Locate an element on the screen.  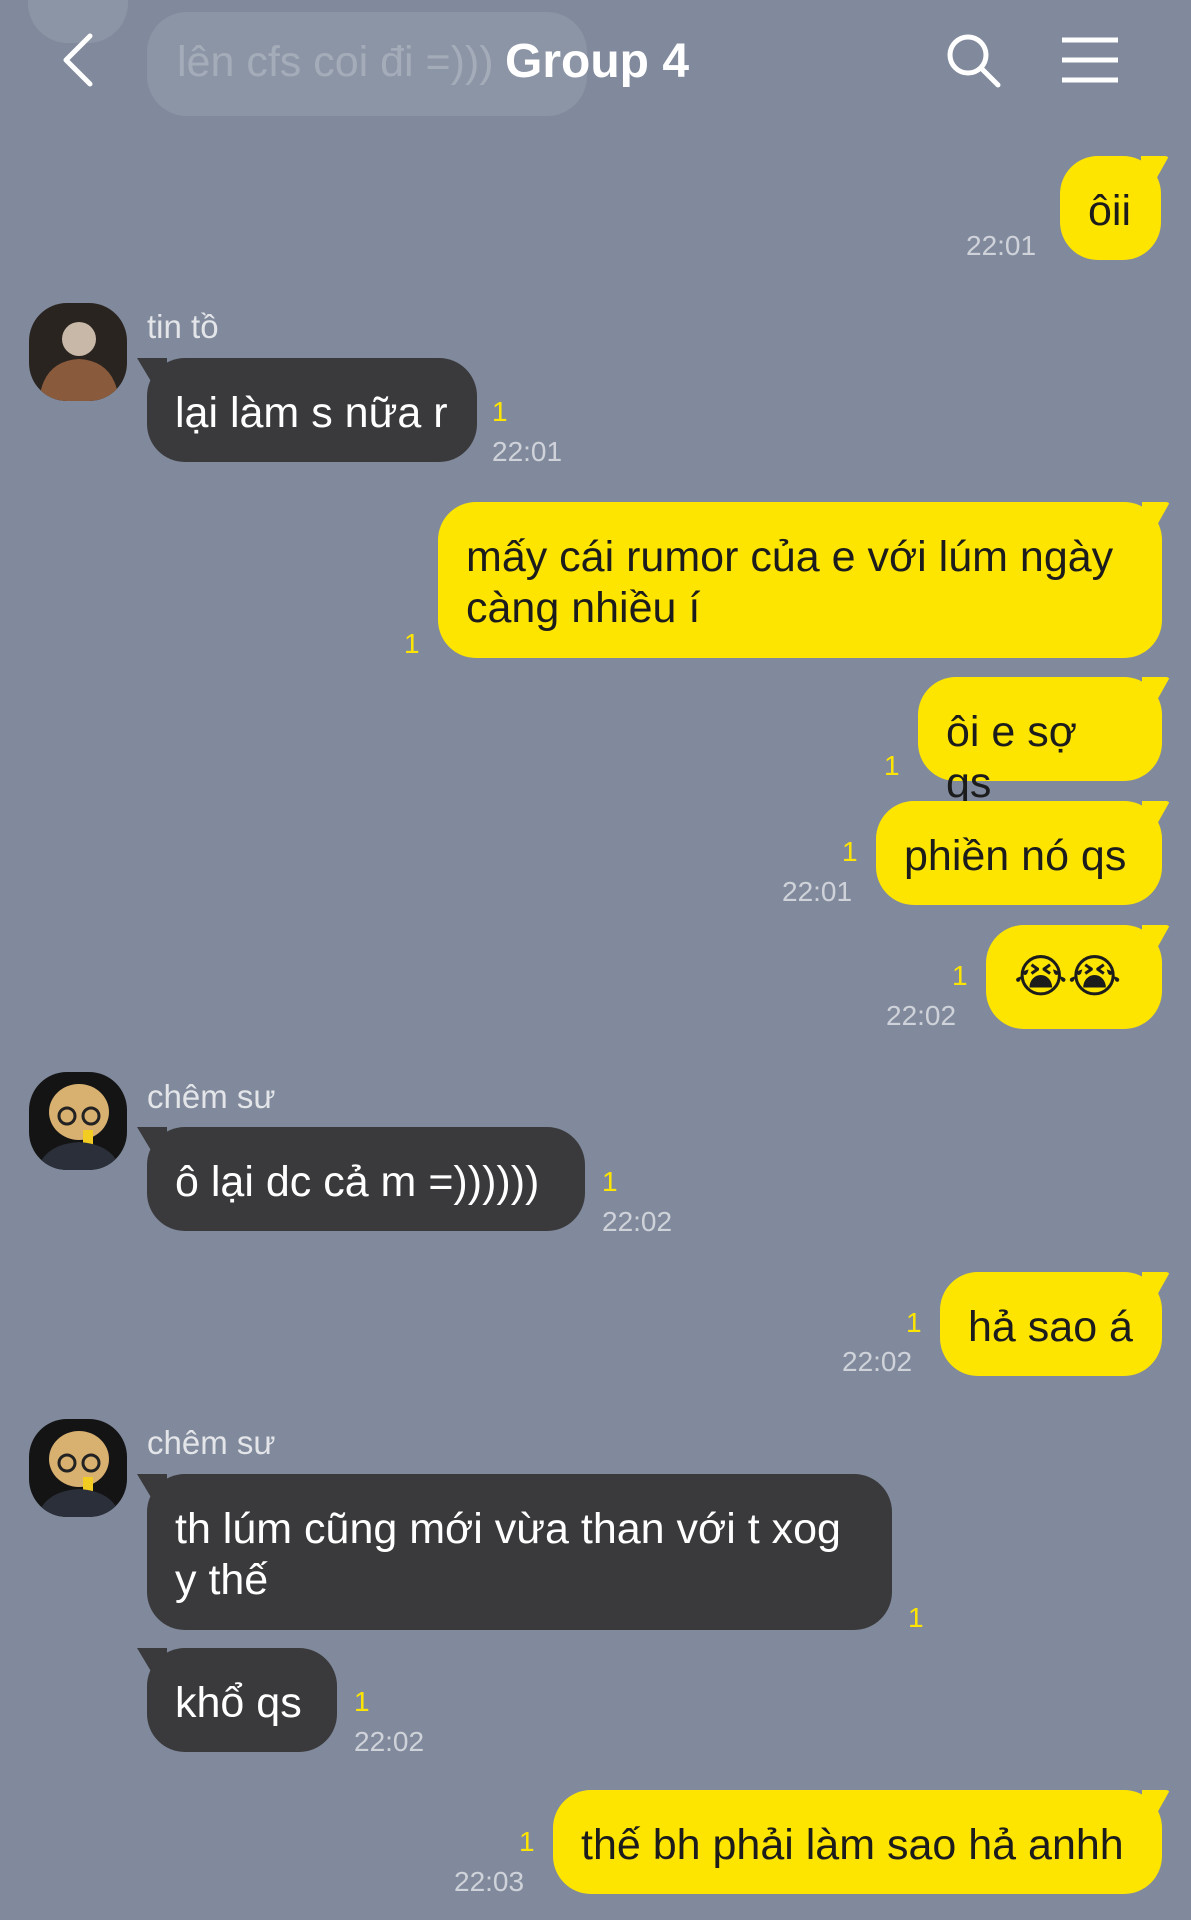
incoming-message-bubble: ô lại dc cả m =)))))) is located at coordinates (366, 1179).